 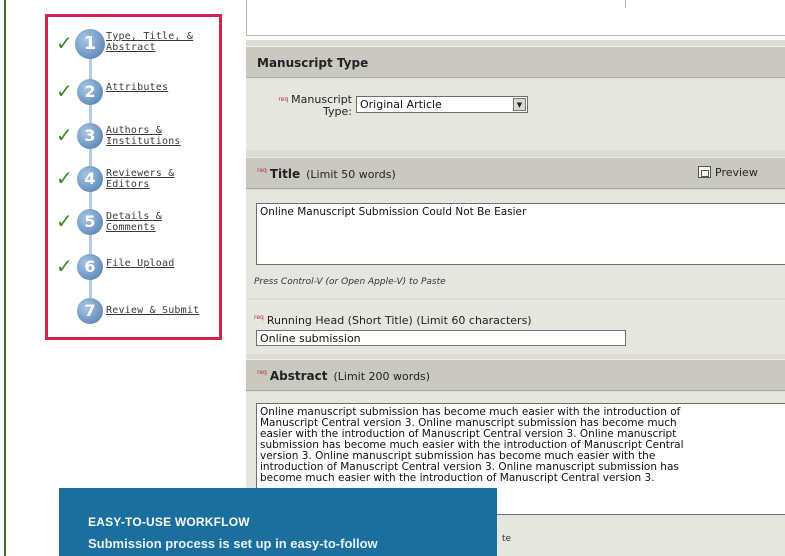 I want to click on selected-value: Original Article, so click(x=401, y=104).